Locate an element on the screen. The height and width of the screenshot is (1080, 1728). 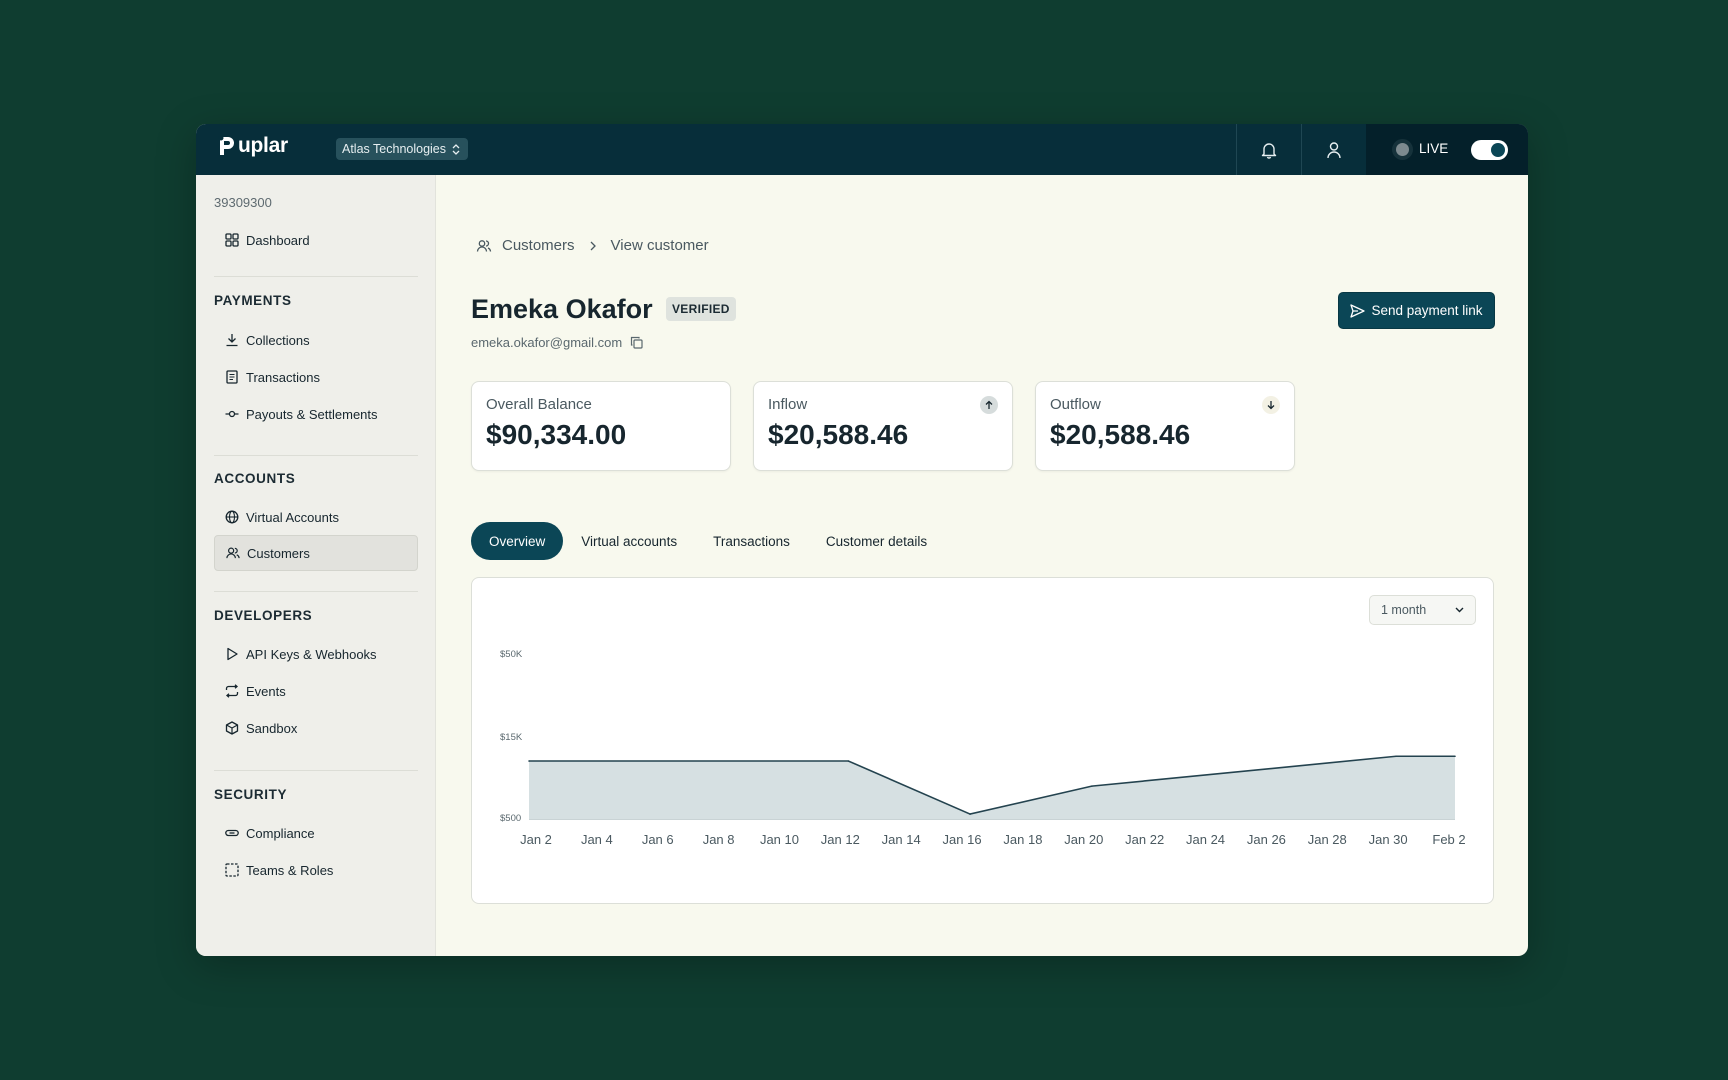
x-tick-label: Jan 12 is located at coordinates (840, 839).